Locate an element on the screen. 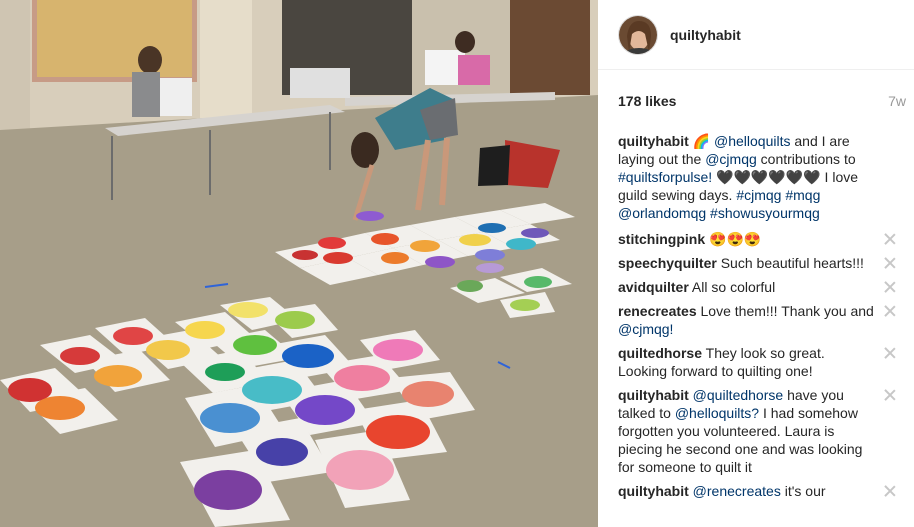 The height and width of the screenshot is (527, 914). comment-username: renecreates is located at coordinates (657, 311).